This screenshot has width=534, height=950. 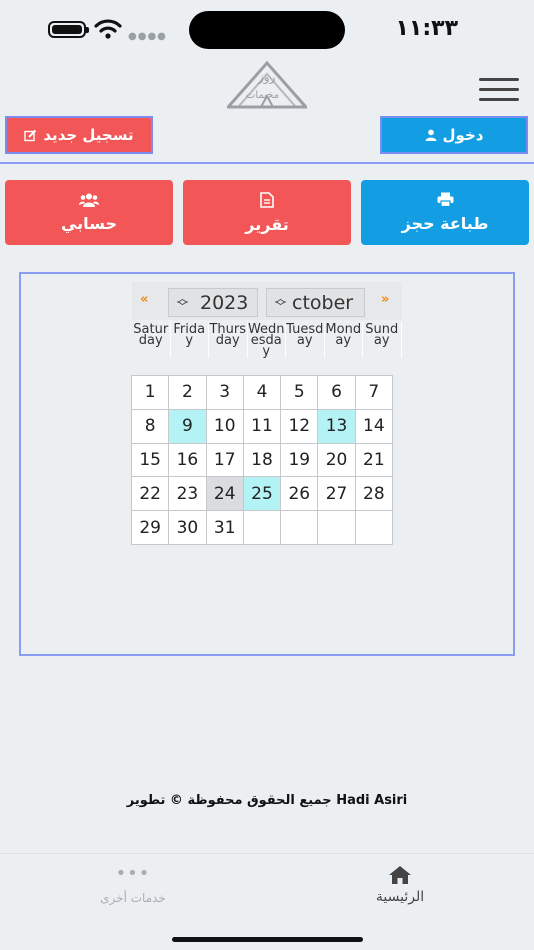 I want to click on calendar-week-row: 15 16 17 18 19 20 21, so click(x=262, y=460).